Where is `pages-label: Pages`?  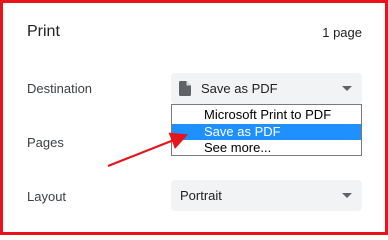
pages-label: Pages is located at coordinates (45, 142).